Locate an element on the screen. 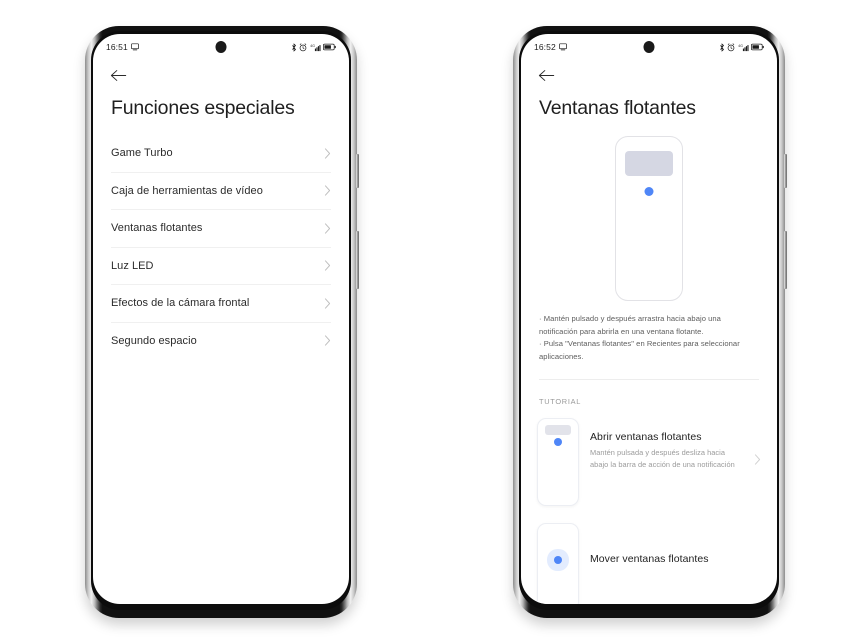 The image size is (854, 640). tutorial-card-move-floating-windows: Mover ventanas flotantes is located at coordinates (649, 563).